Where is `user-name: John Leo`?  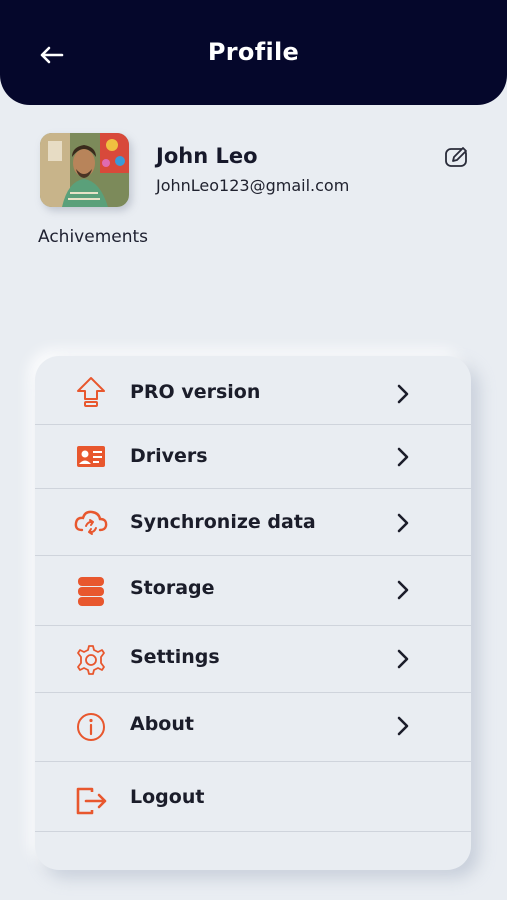 user-name: John Leo is located at coordinates (207, 156).